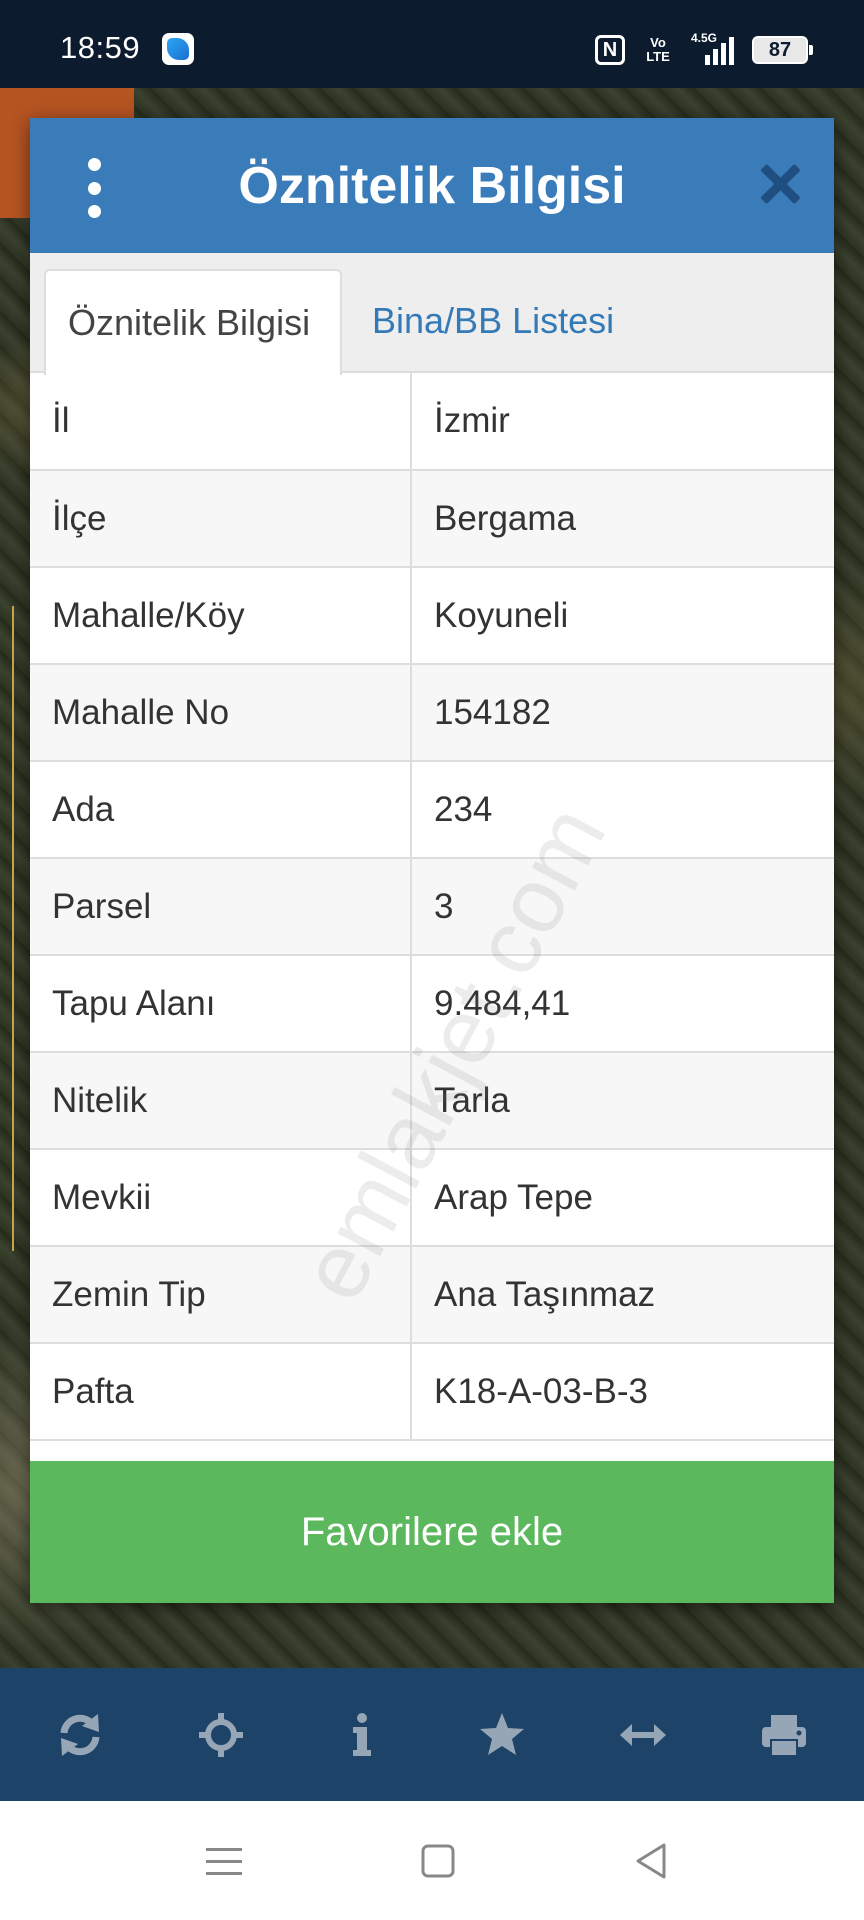 This screenshot has height=1920, width=864. Describe the element at coordinates (622, 1197) in the screenshot. I see `row-value: Arap Tepe` at that location.